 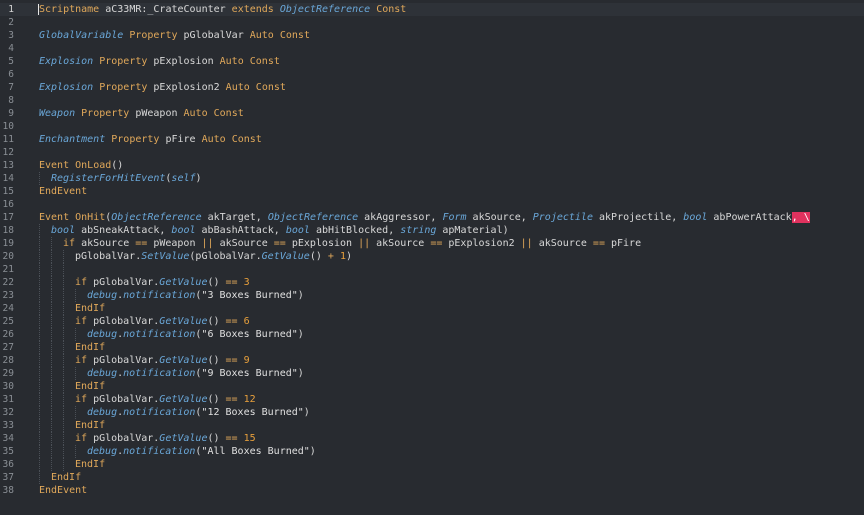 I want to click on code-token: aC33MR:_CrateCounter, so click(x=165, y=9).